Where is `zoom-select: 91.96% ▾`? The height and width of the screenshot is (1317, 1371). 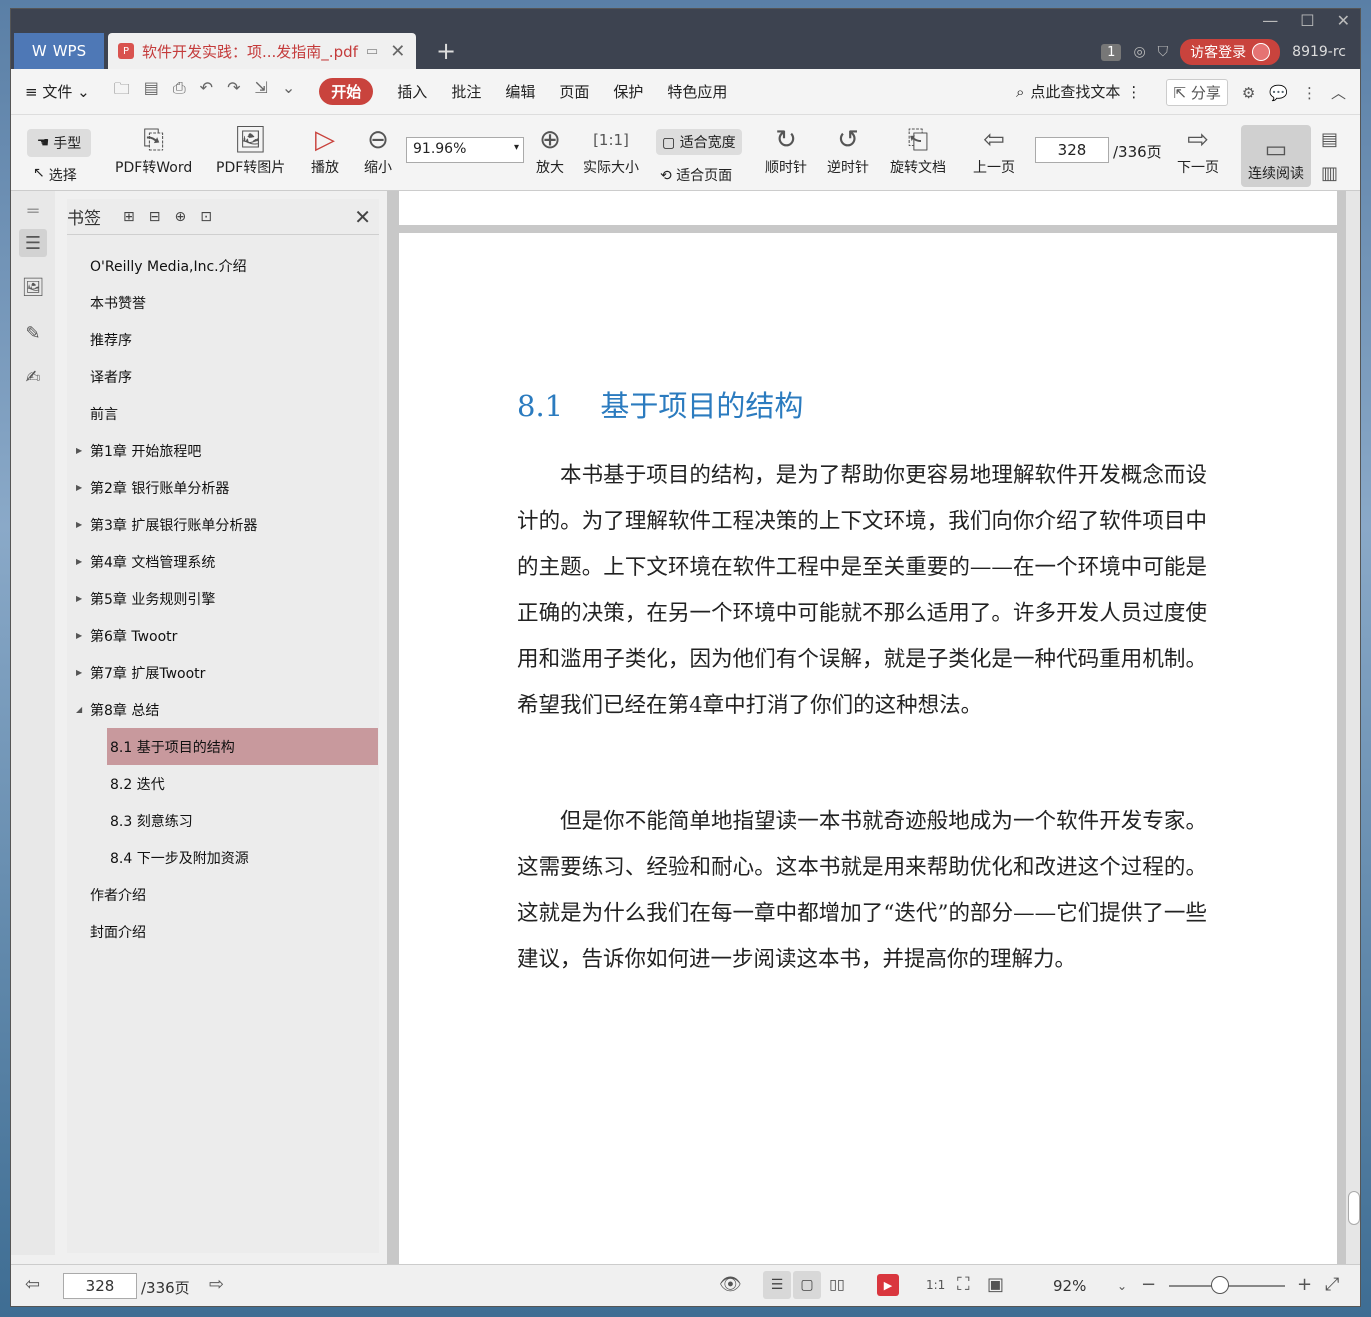 zoom-select: 91.96% ▾ is located at coordinates (465, 150).